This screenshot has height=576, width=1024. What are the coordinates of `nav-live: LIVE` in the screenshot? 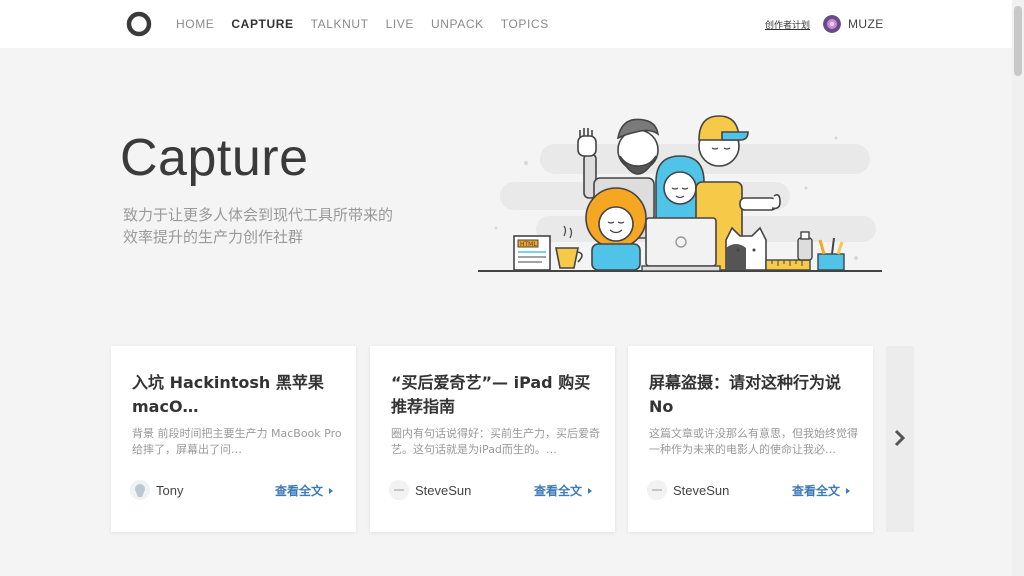 It's located at (400, 24).